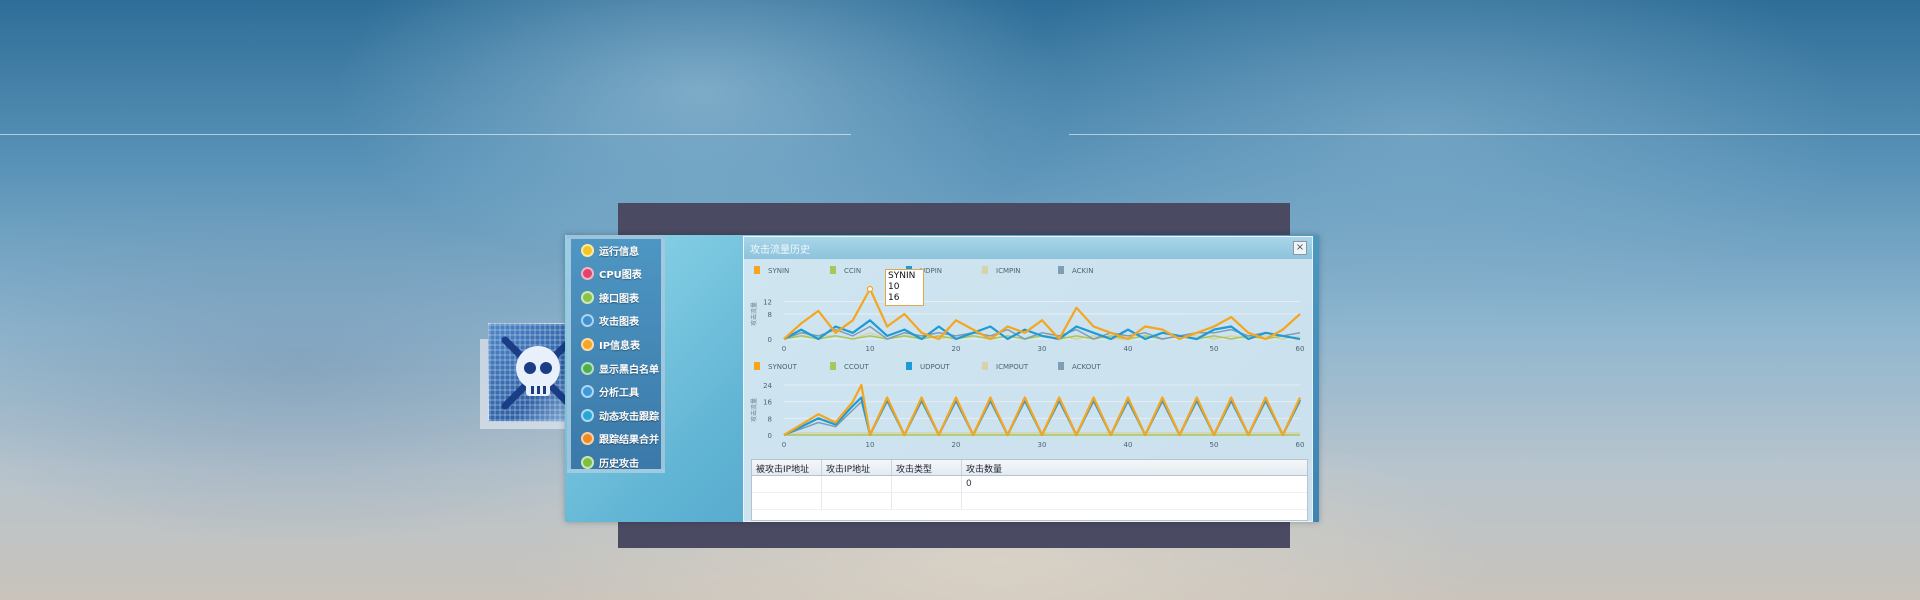 This screenshot has width=1920, height=600. What do you see at coordinates (587, 297) in the screenshot?
I see `interface-chart-icon` at bounding box center [587, 297].